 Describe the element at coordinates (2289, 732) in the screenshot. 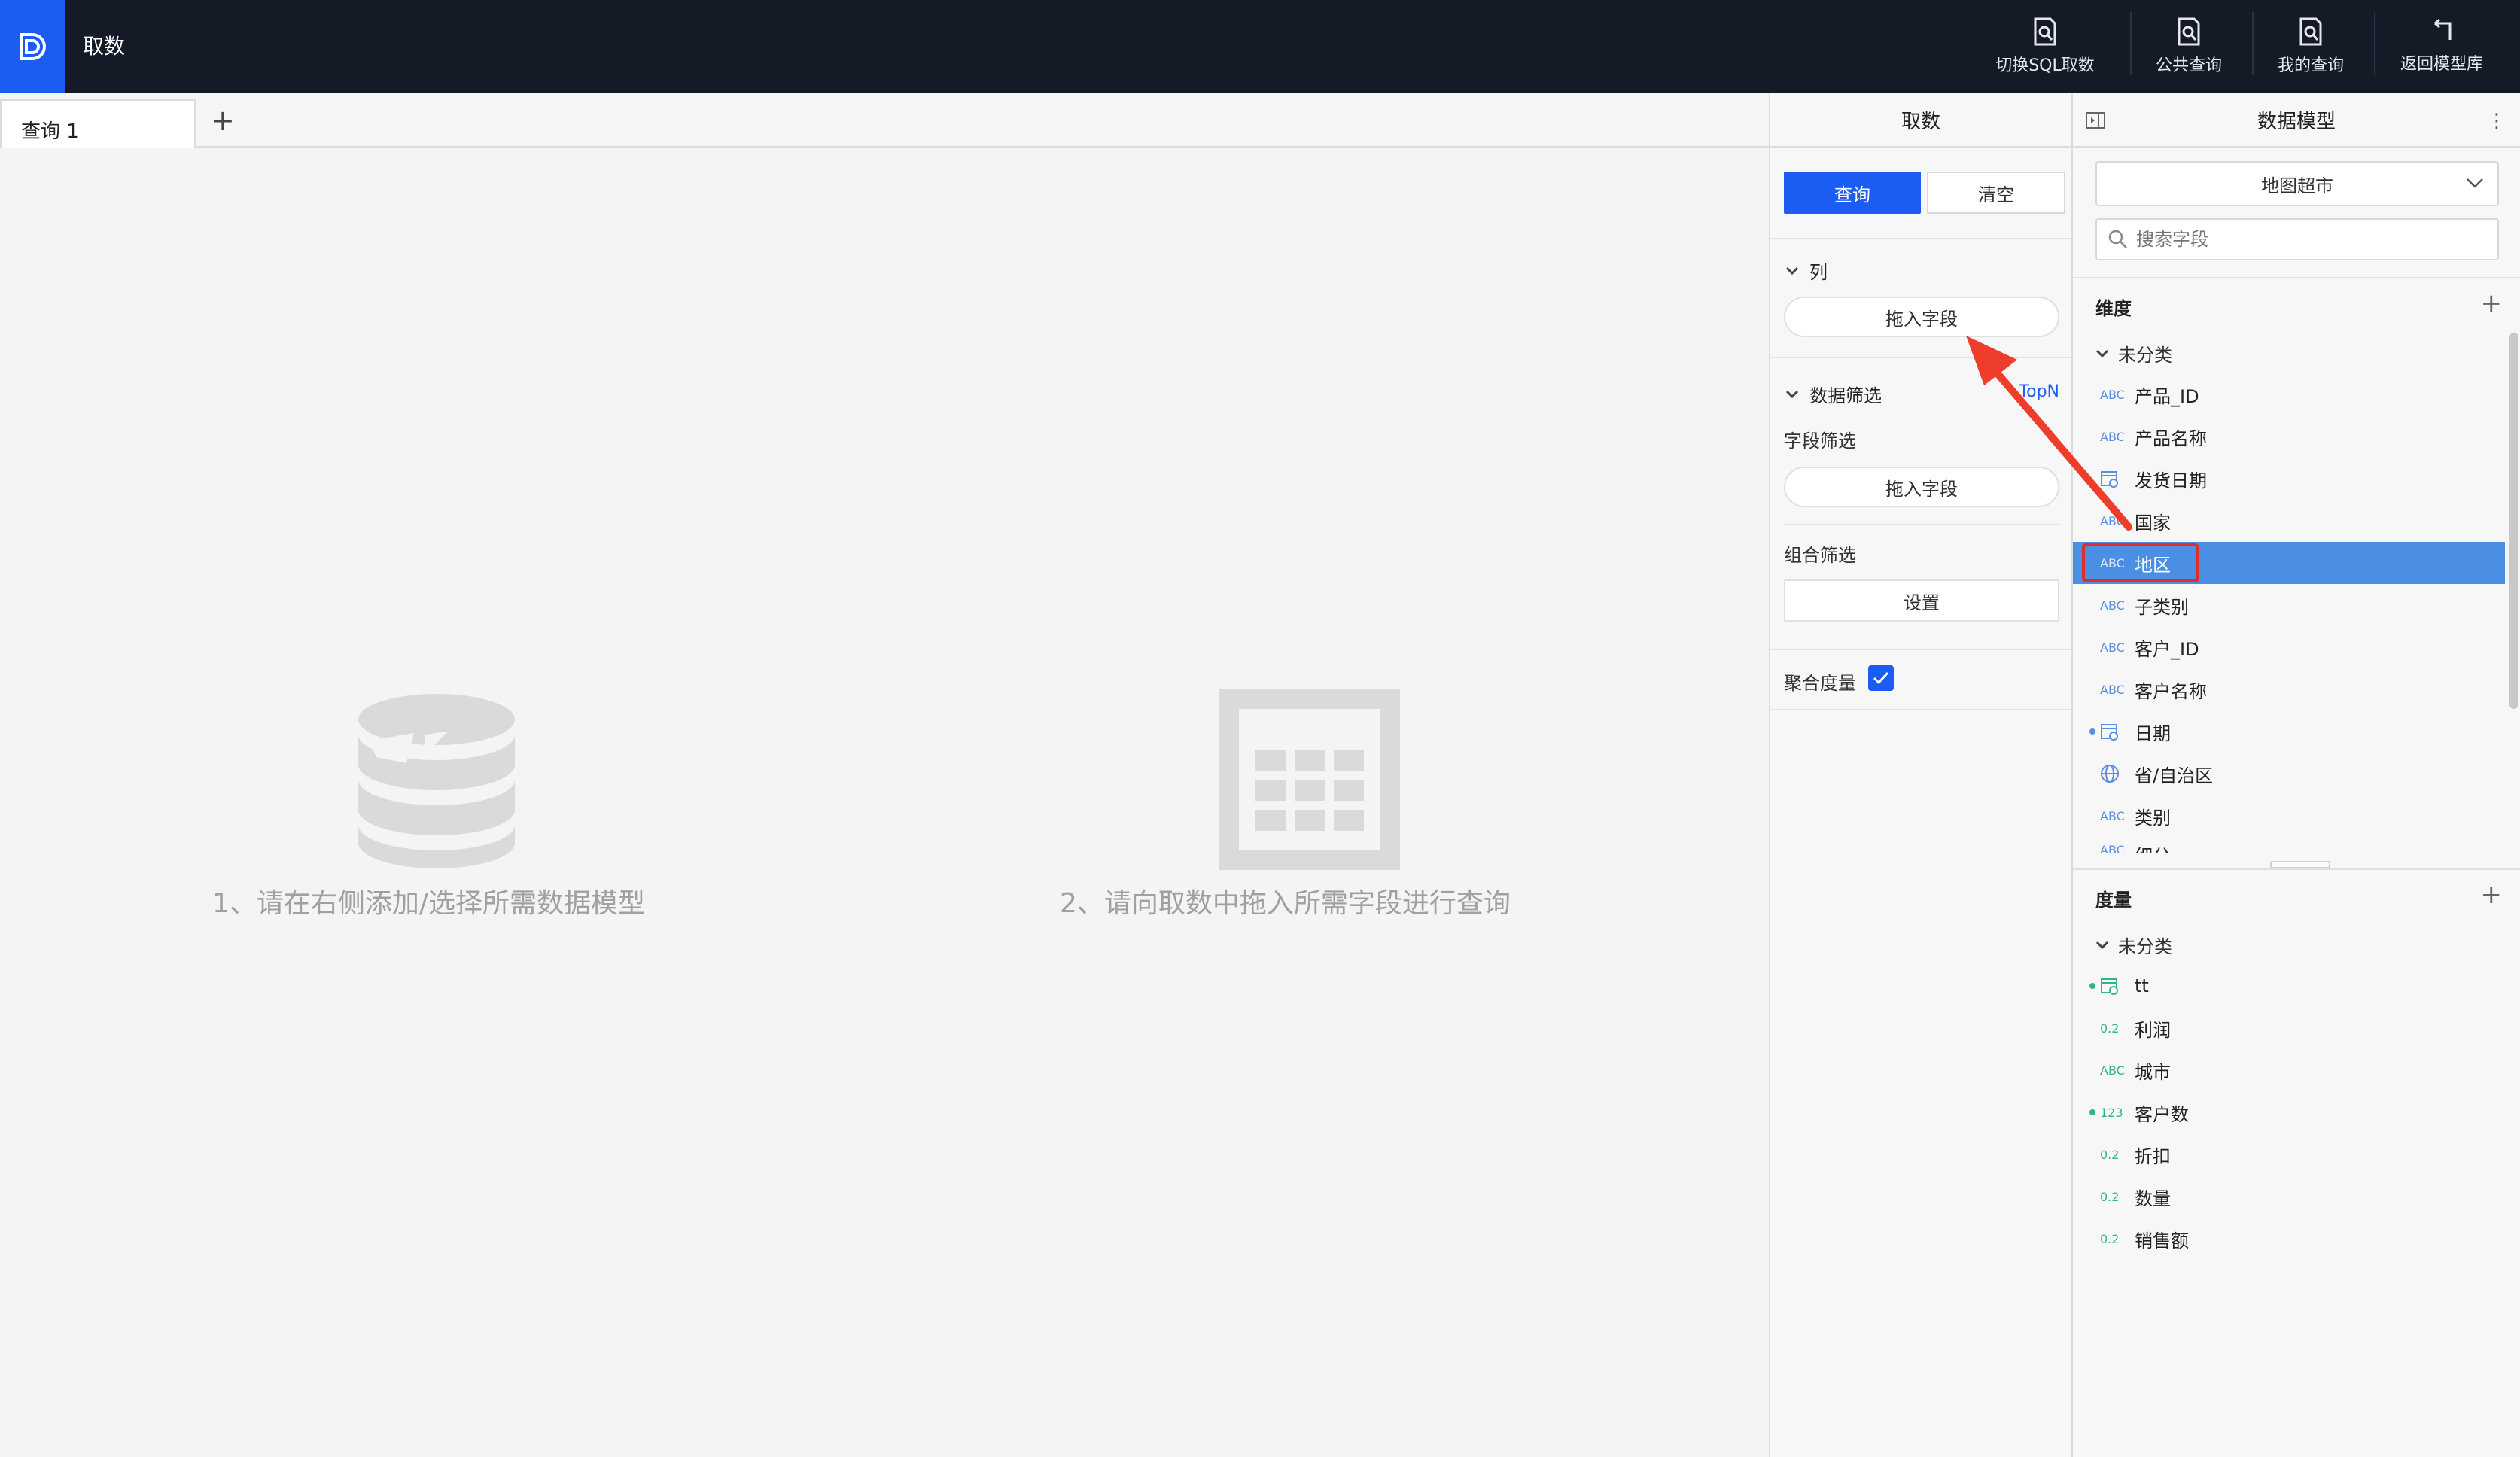

I see `dimension-field-date: 日期` at that location.